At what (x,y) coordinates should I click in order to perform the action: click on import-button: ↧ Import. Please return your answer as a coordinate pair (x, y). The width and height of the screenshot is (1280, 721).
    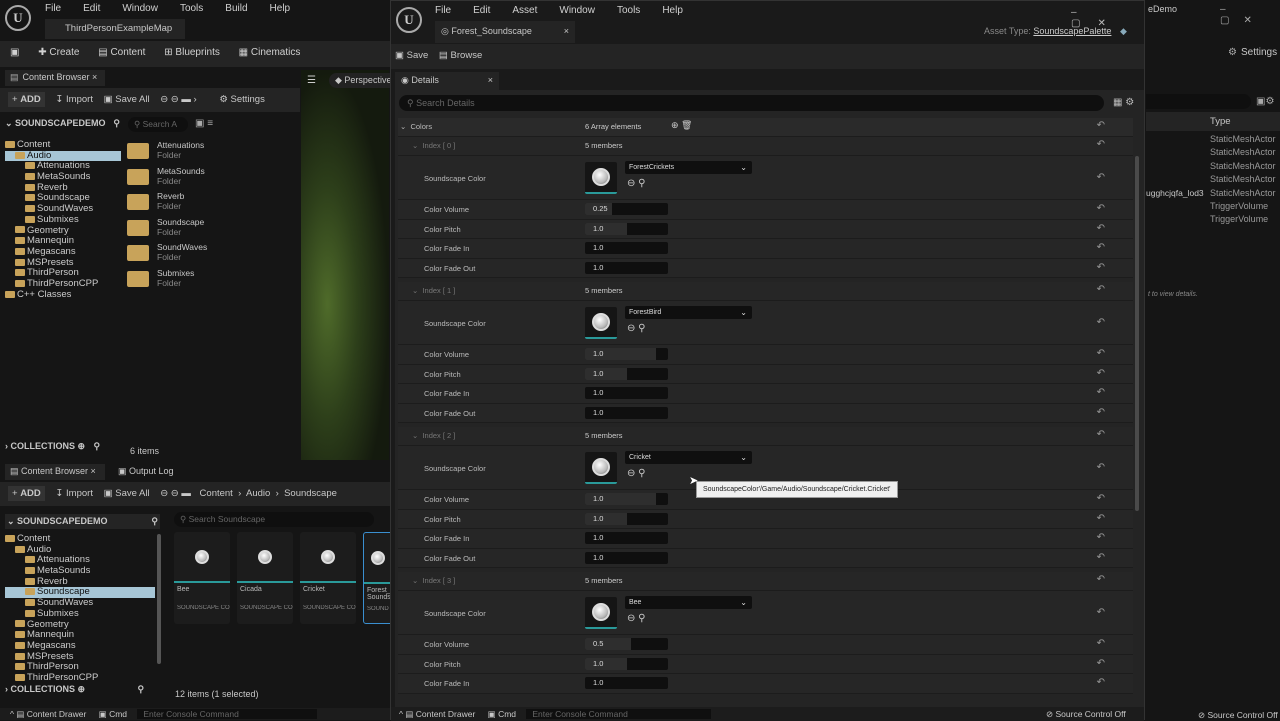
    Looking at the image, I should click on (74, 99).